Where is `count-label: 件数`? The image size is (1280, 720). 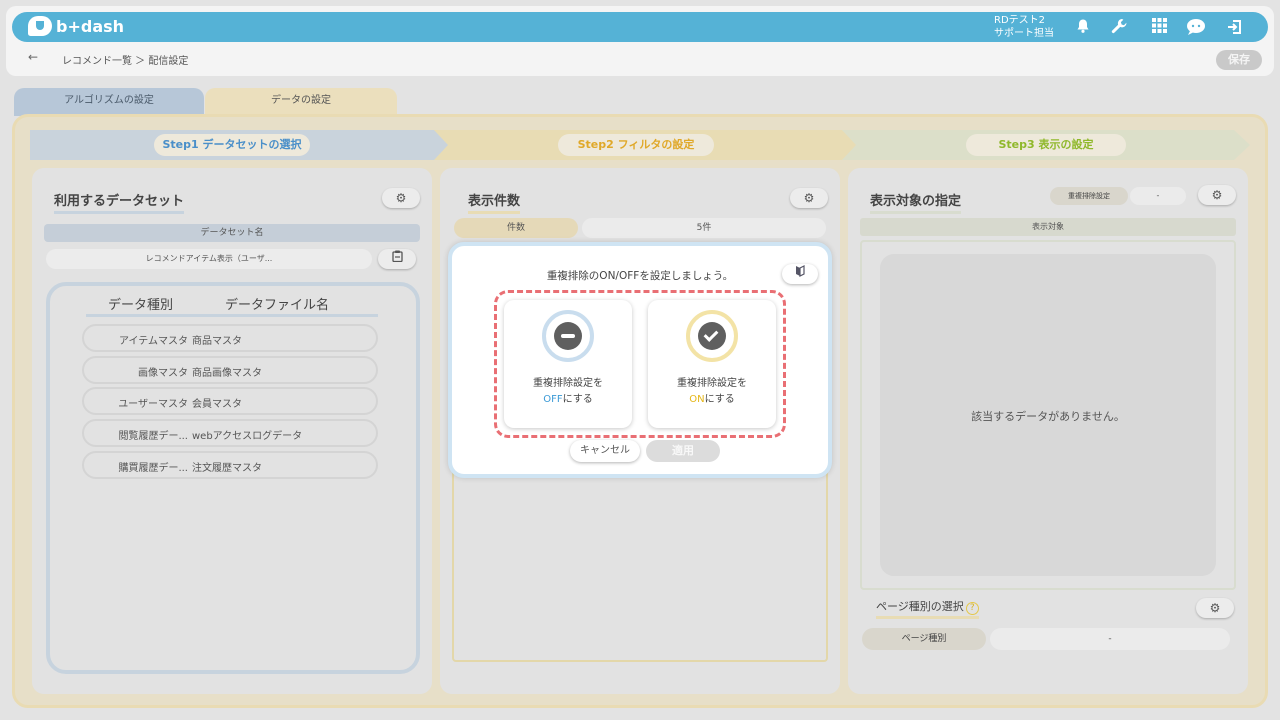 count-label: 件数 is located at coordinates (516, 228).